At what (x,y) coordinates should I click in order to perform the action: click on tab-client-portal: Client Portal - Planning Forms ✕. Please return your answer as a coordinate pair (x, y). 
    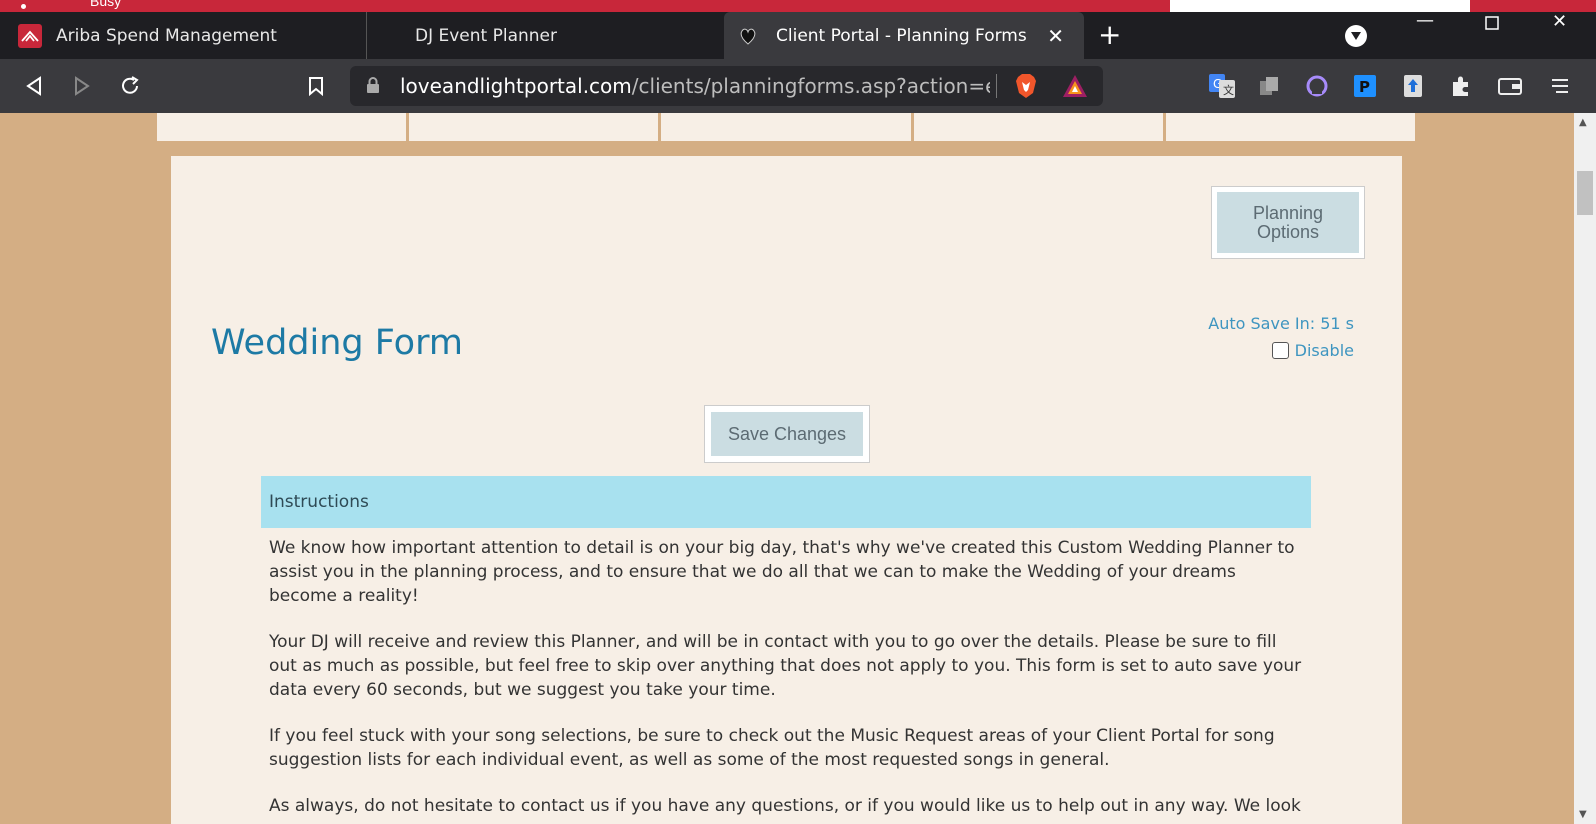
    Looking at the image, I should click on (904, 35).